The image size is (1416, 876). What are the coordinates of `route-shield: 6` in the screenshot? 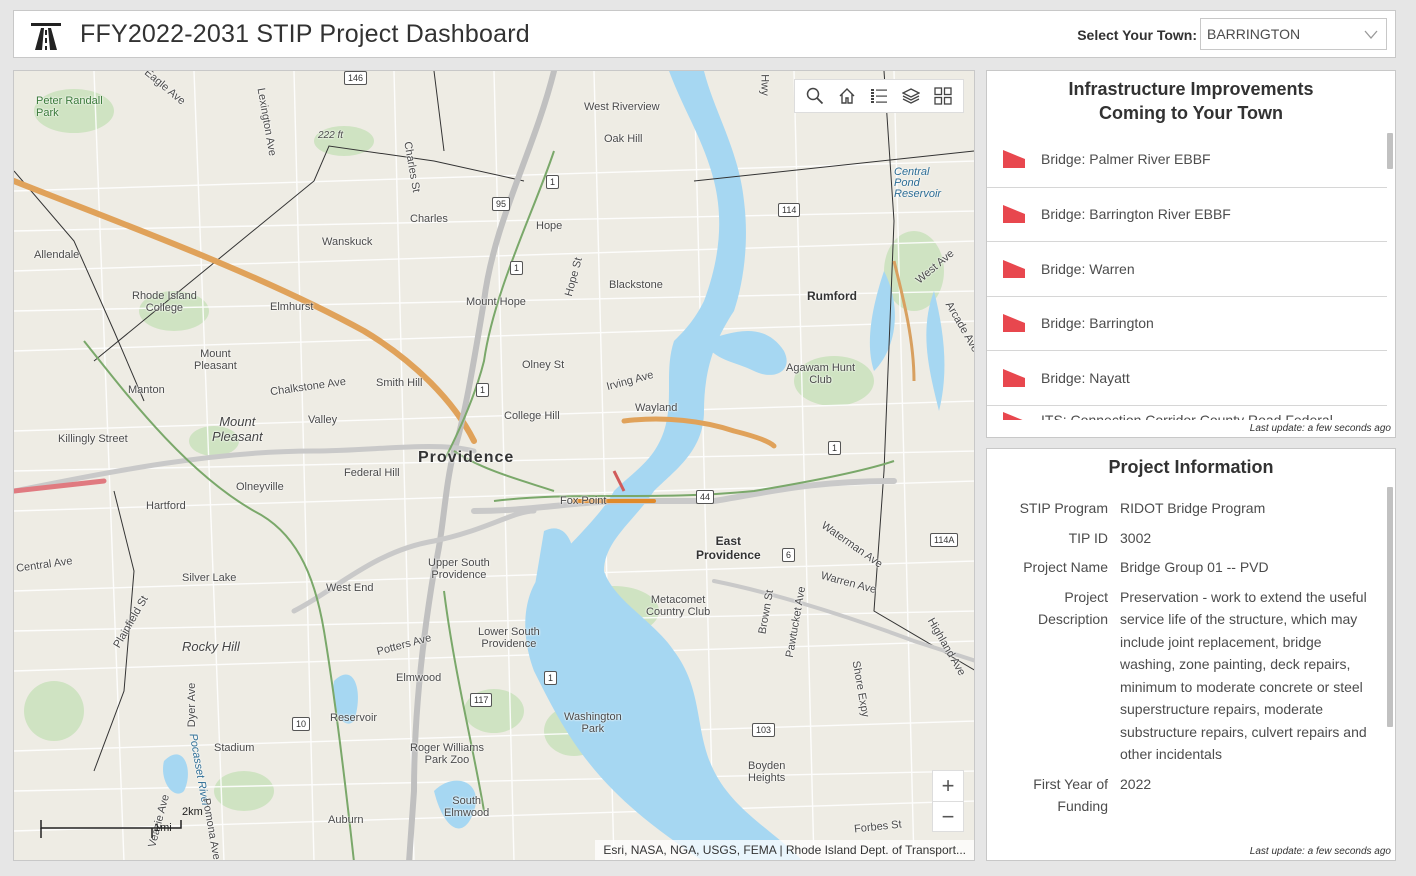 It's located at (789, 555).